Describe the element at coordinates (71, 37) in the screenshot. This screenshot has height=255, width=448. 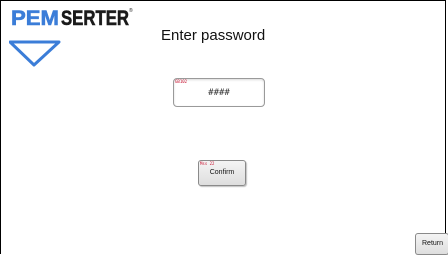
I see `pemserter-logo: PEM SERTER ®` at that location.